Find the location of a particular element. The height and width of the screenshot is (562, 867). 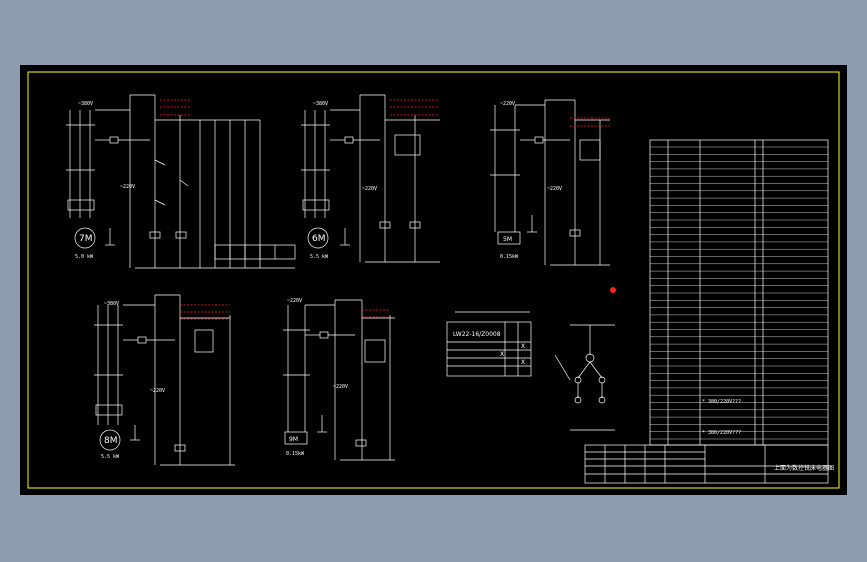

motor-9m-voltage: ~220V is located at coordinates (294, 301).